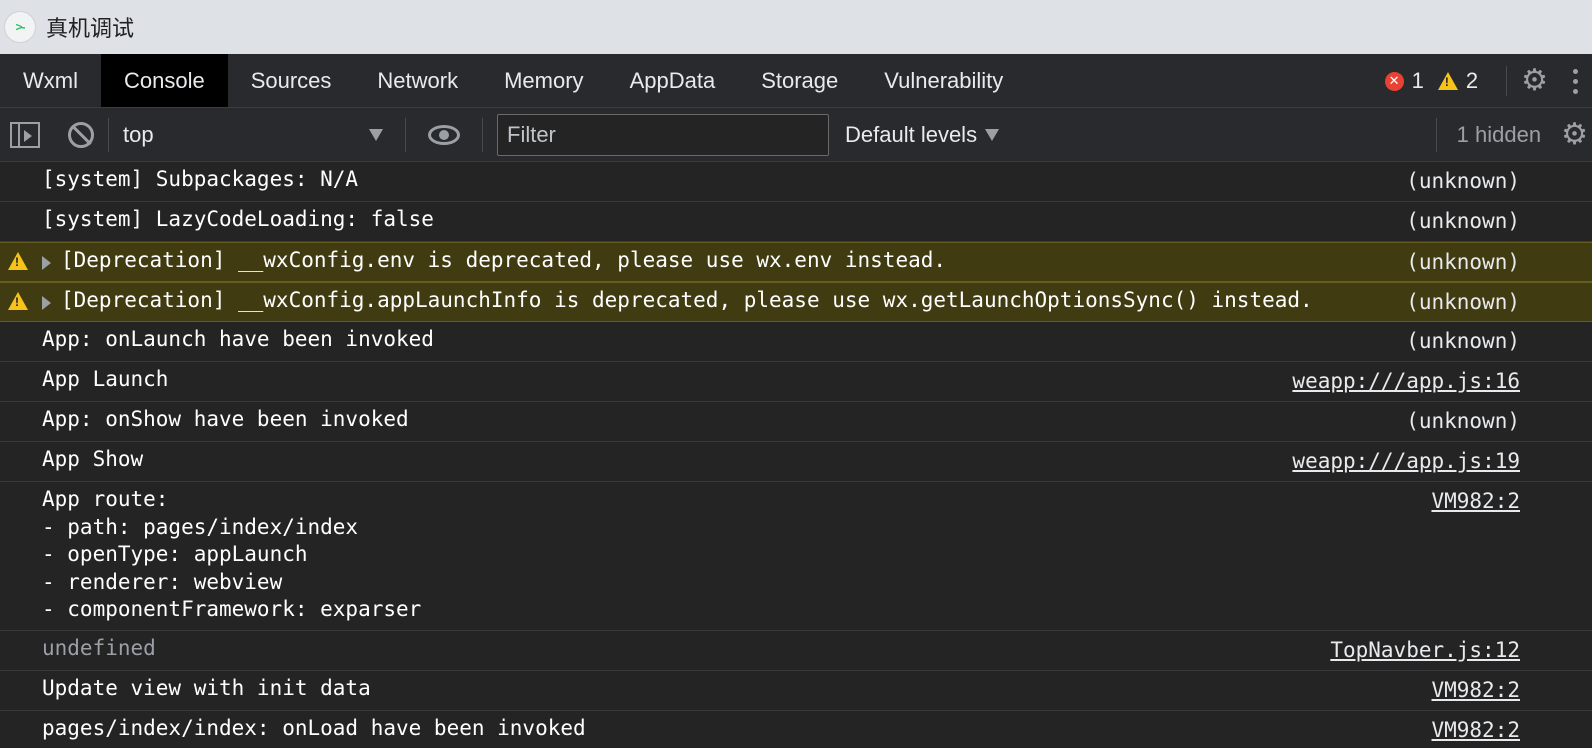  What do you see at coordinates (1425, 650) in the screenshot?
I see `message-source-link: TopNavber.js:12` at bounding box center [1425, 650].